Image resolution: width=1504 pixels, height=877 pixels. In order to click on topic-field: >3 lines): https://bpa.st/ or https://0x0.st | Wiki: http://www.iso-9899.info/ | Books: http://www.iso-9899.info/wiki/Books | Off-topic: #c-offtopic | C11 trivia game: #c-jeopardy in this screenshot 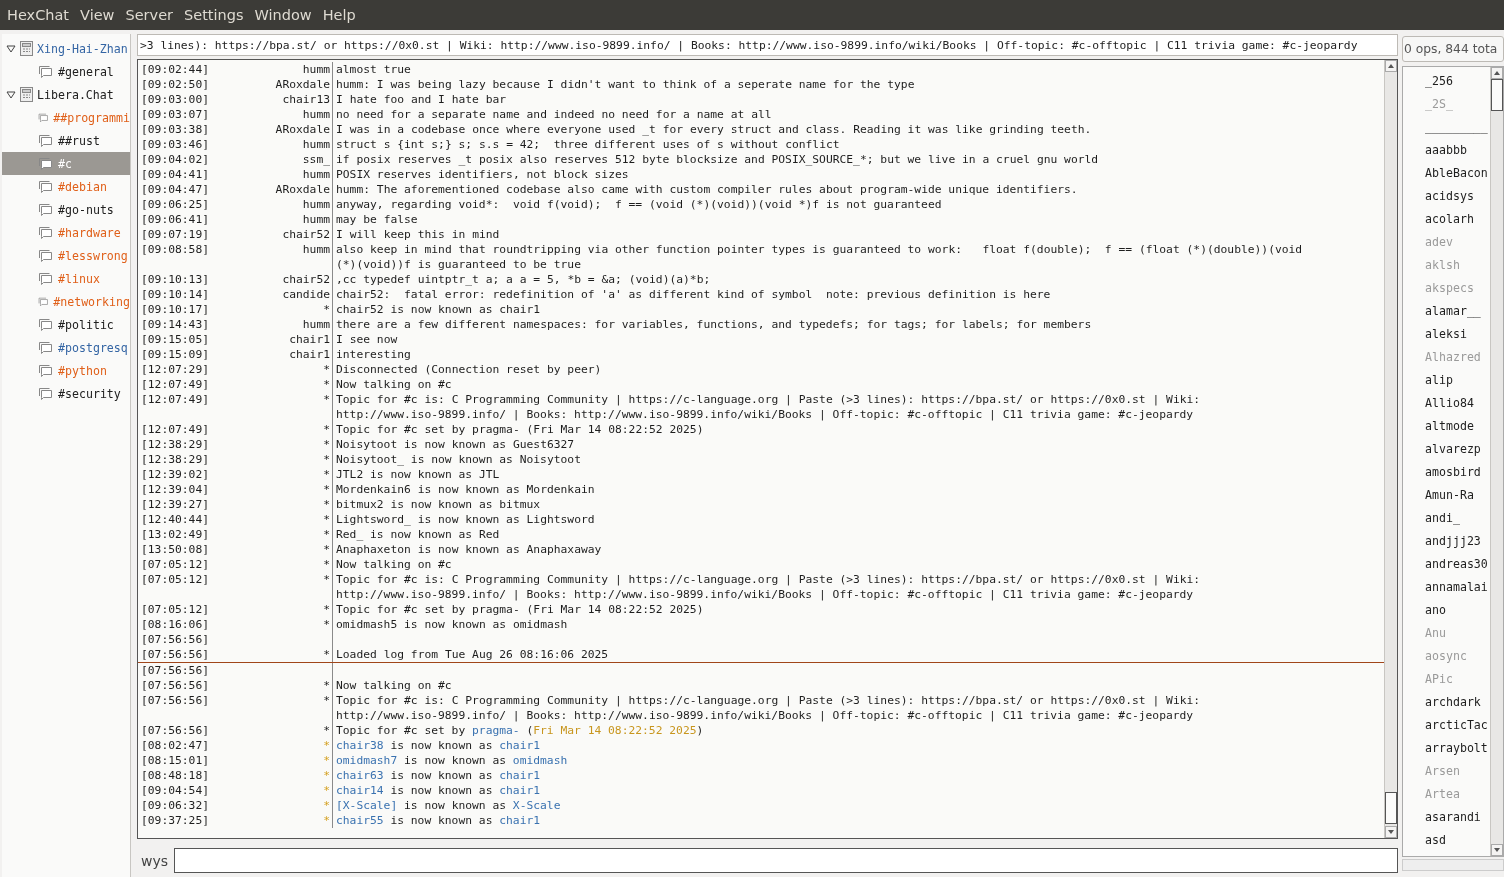, I will do `click(767, 45)`.